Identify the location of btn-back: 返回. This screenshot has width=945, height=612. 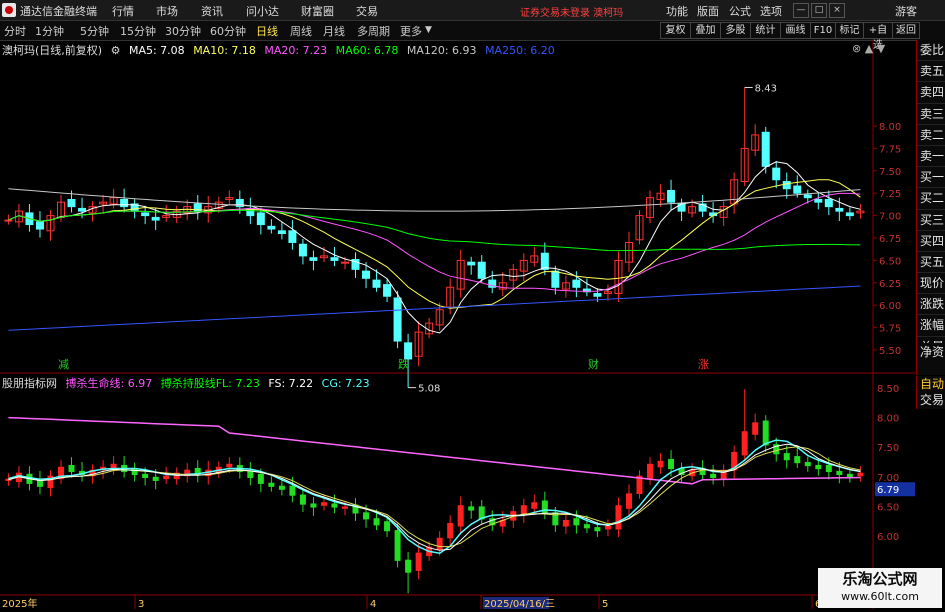
(906, 30).